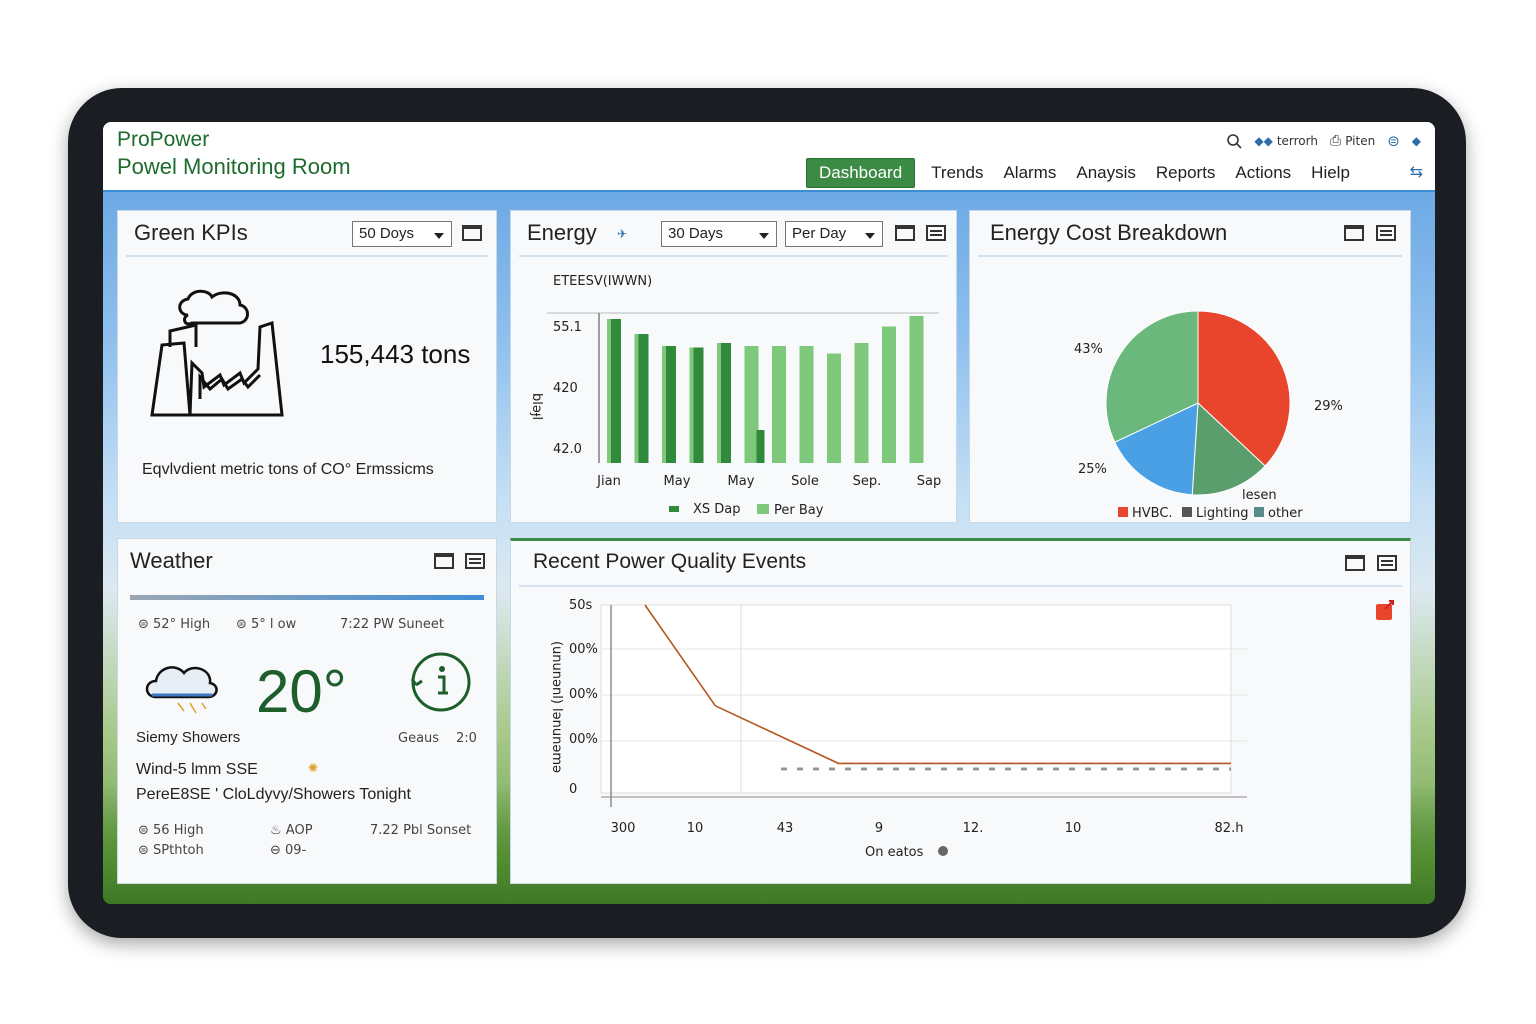  What do you see at coordinates (301, 691) in the screenshot?
I see `current-temperature: 20°` at bounding box center [301, 691].